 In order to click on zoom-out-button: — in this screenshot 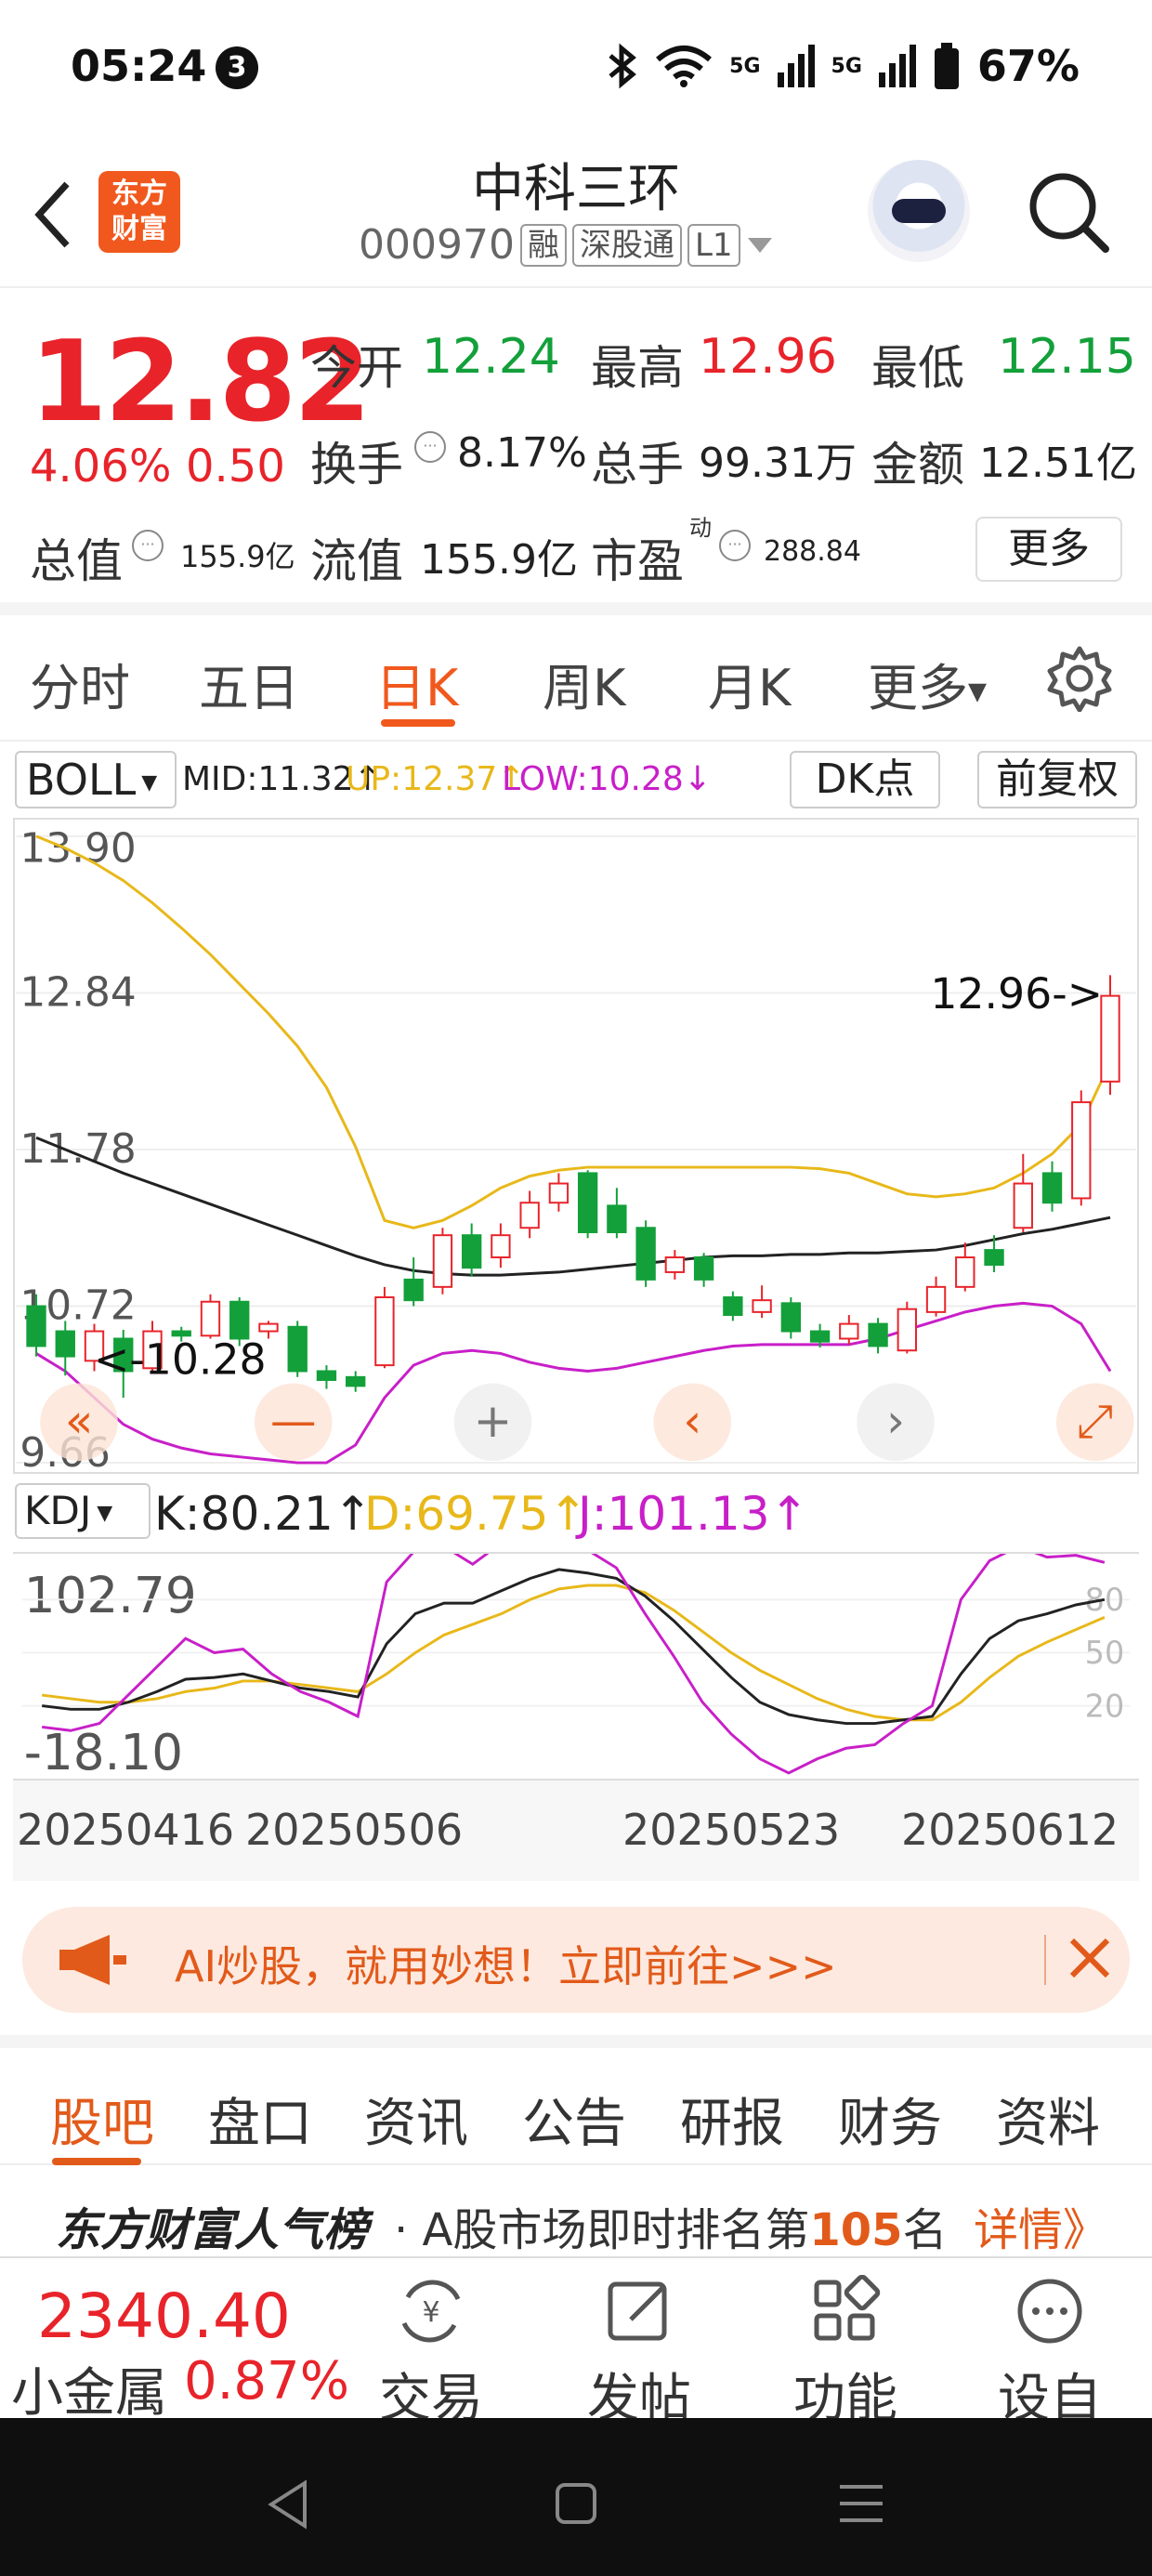, I will do `click(293, 1422)`.